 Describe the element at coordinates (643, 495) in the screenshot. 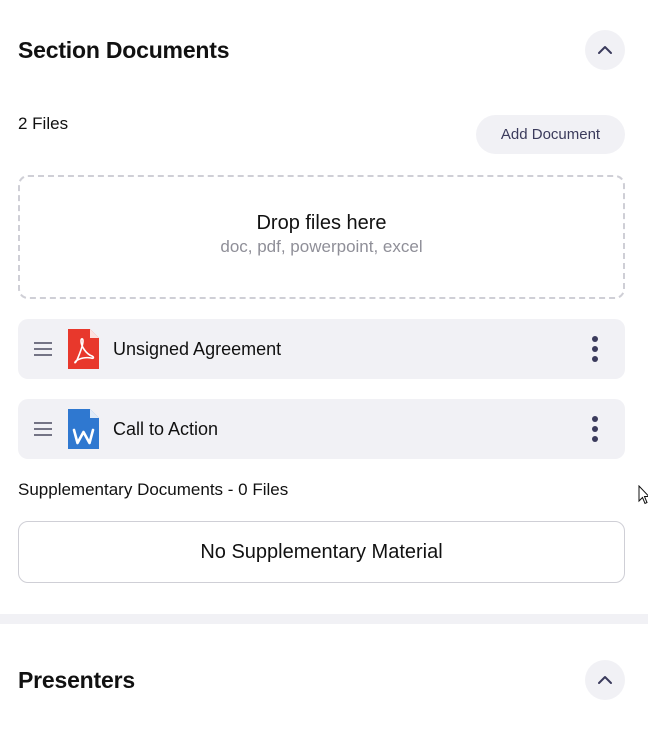

I see `mouse-cursor-icon` at that location.